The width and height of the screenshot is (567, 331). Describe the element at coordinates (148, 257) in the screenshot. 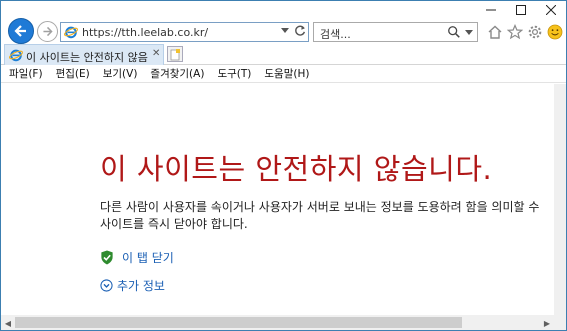

I see `close-tab-label: 이 탭 닫기` at that location.